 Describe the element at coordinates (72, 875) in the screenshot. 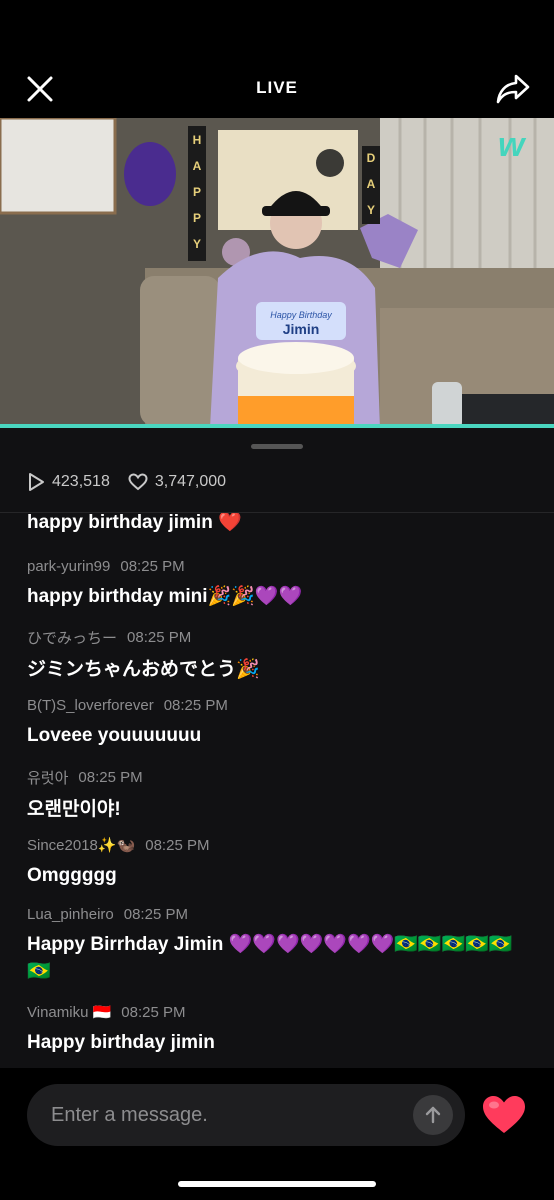

I see `chat-message-text: Omggggg` at that location.